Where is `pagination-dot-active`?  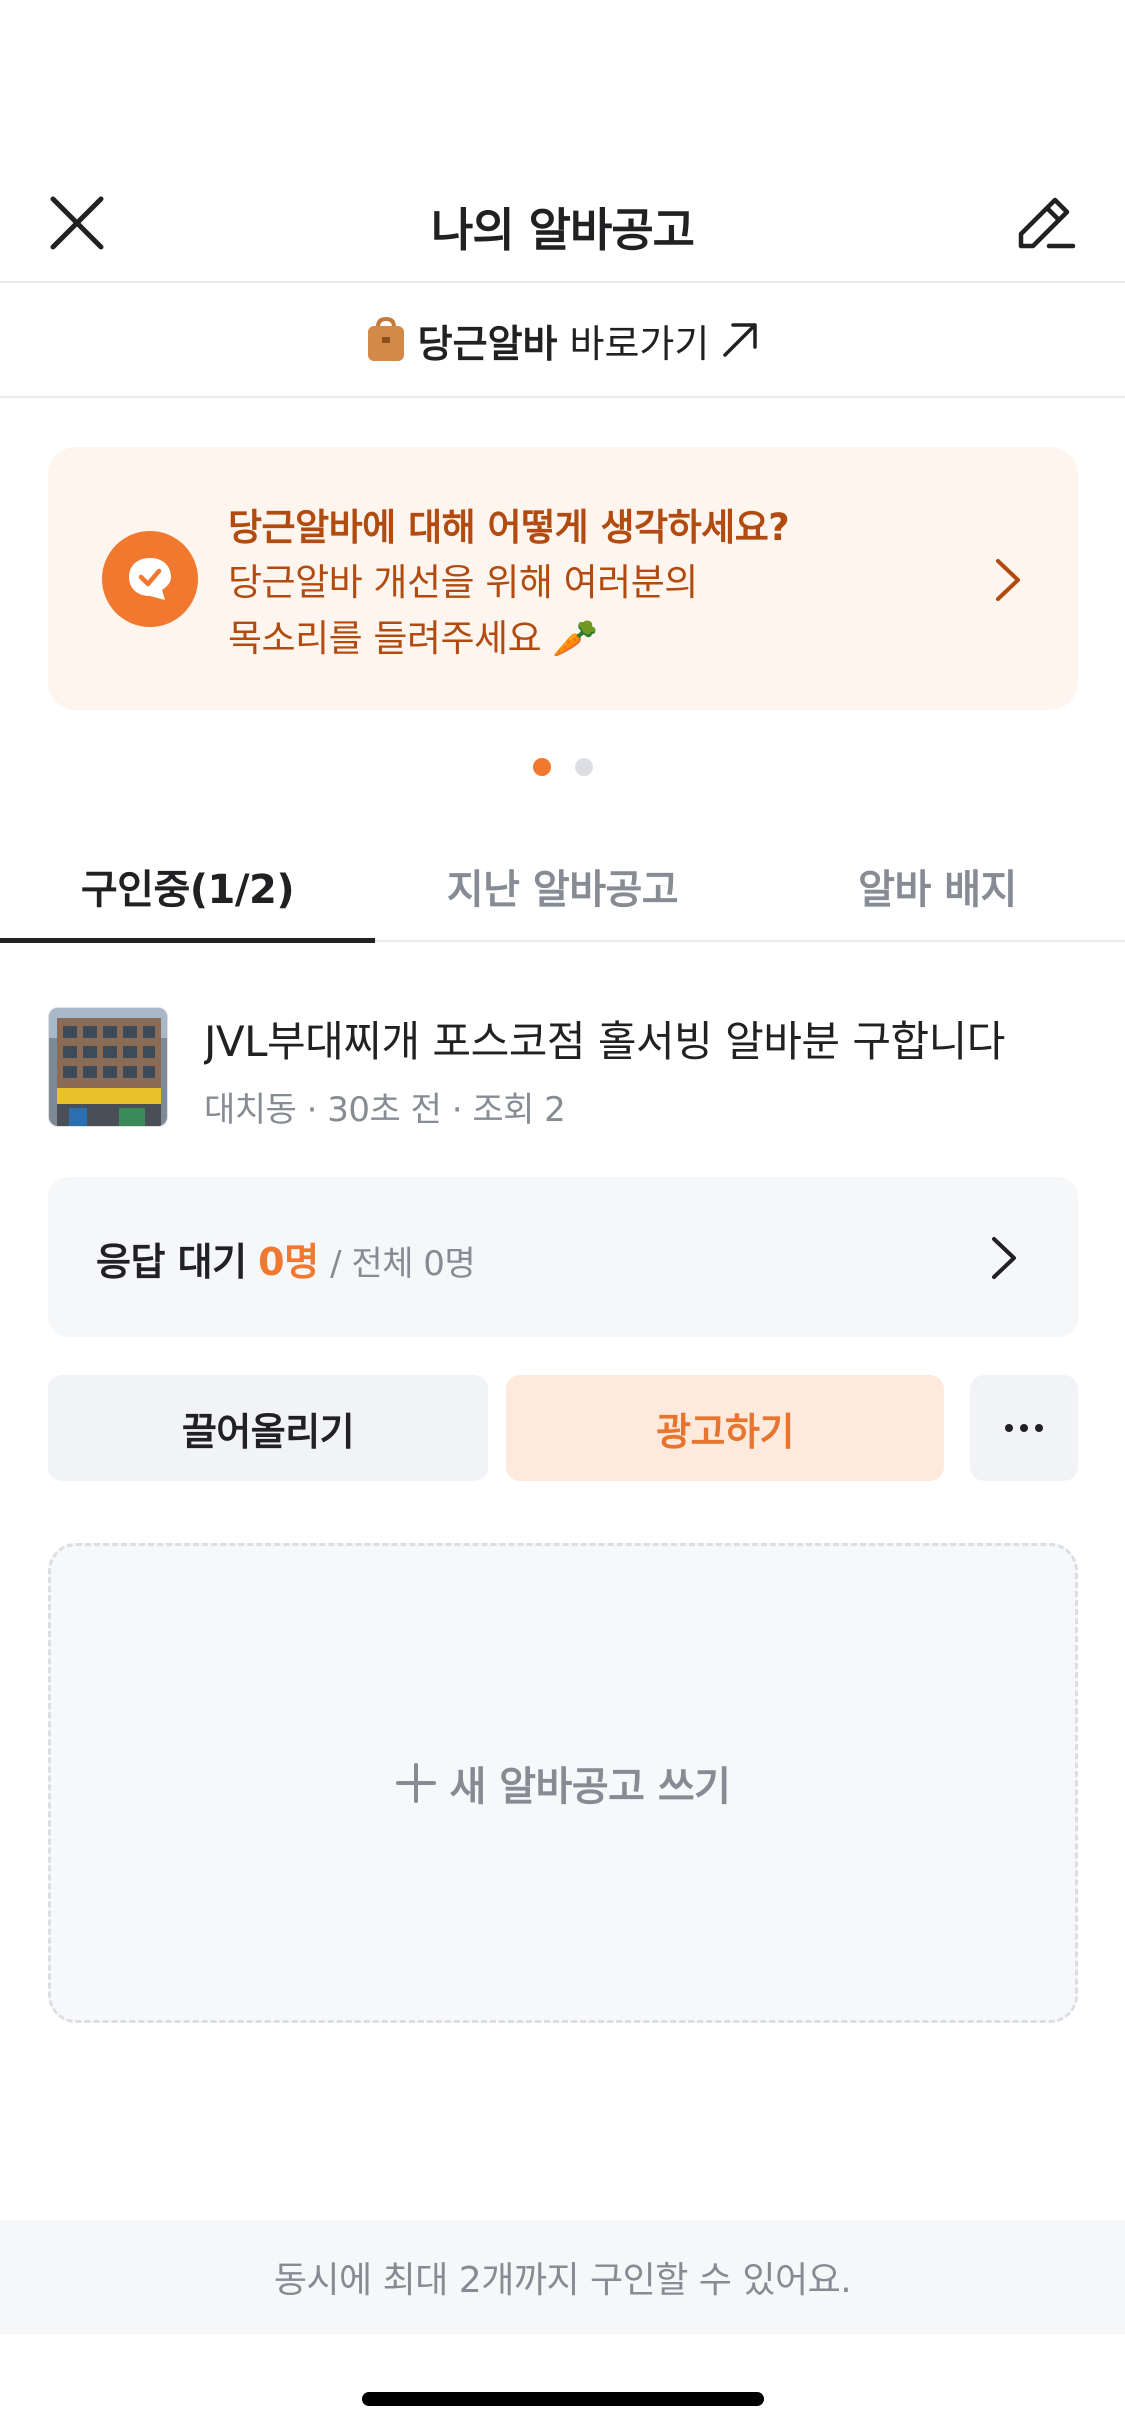 pagination-dot-active is located at coordinates (541, 767).